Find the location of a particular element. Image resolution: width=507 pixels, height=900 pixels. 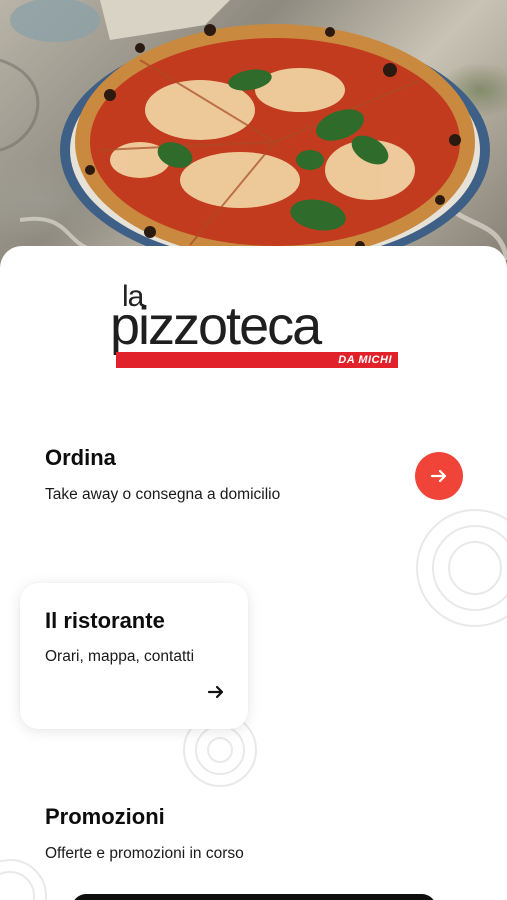

restaurant-title: Il ristorante is located at coordinates (105, 620).